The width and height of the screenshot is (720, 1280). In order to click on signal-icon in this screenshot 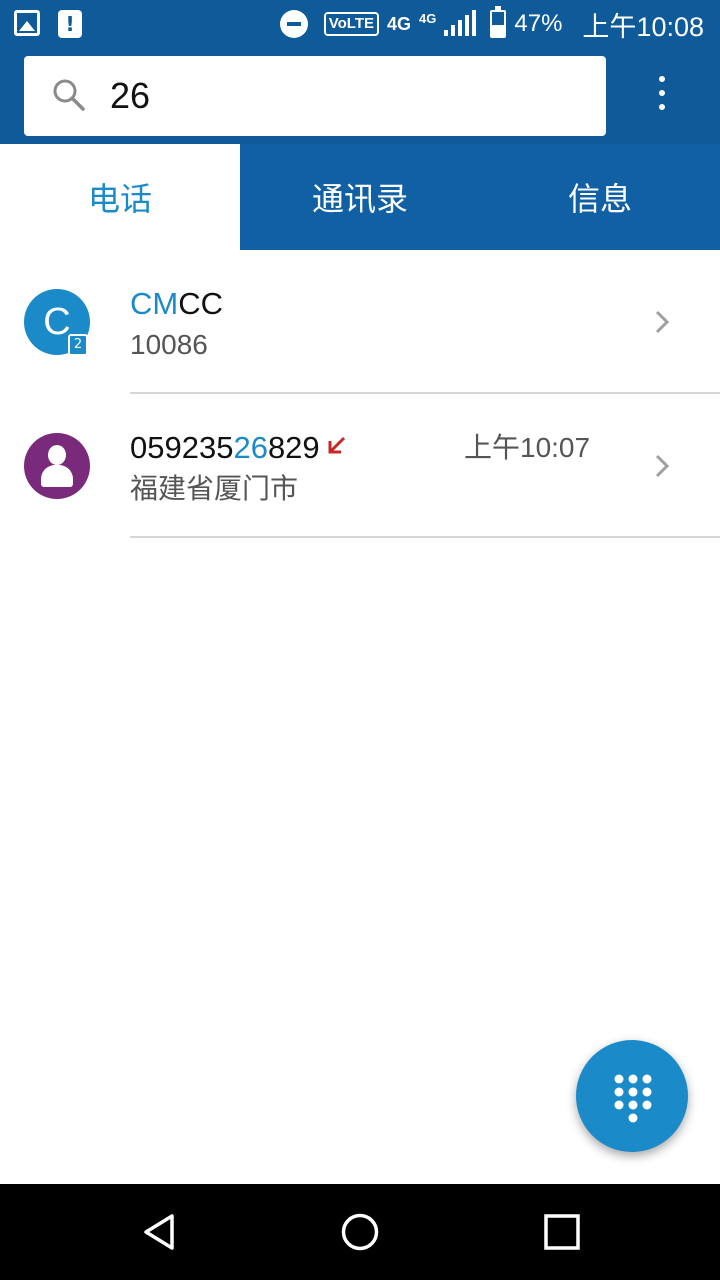, I will do `click(460, 23)`.